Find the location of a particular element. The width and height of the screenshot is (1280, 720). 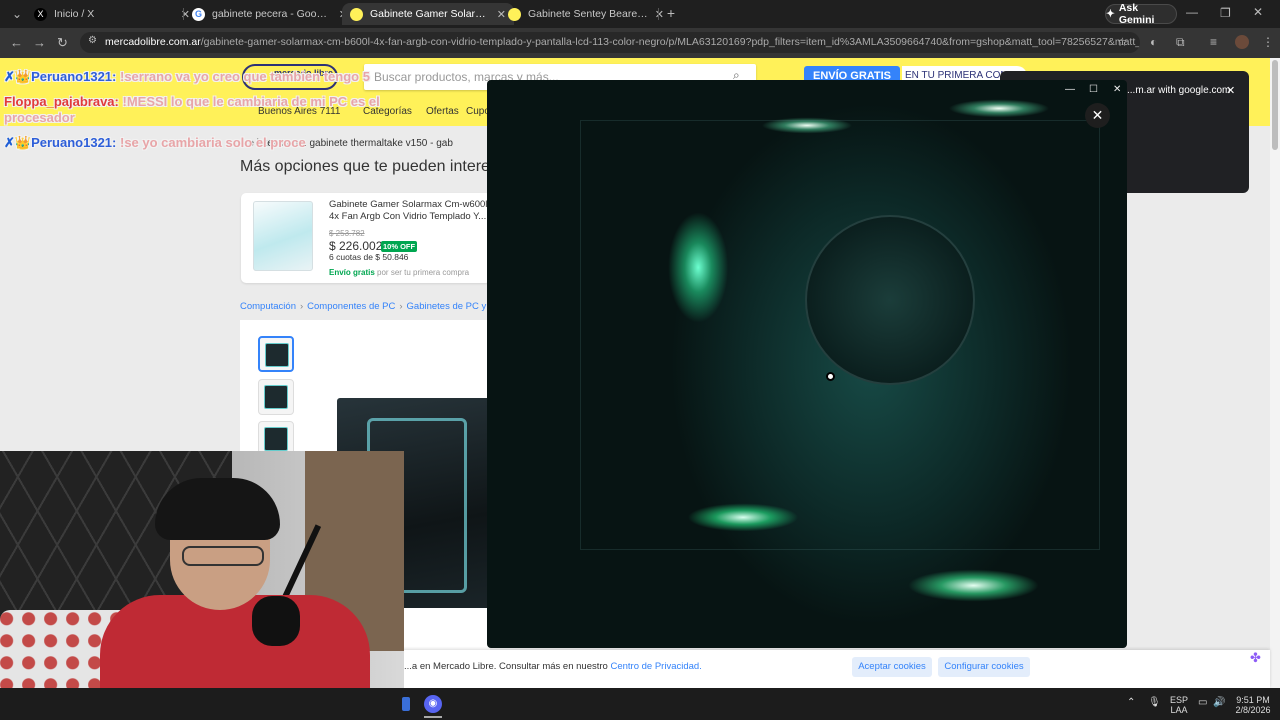

more-options-heading: Más opciones que te pueden intere is located at coordinates (365, 166).